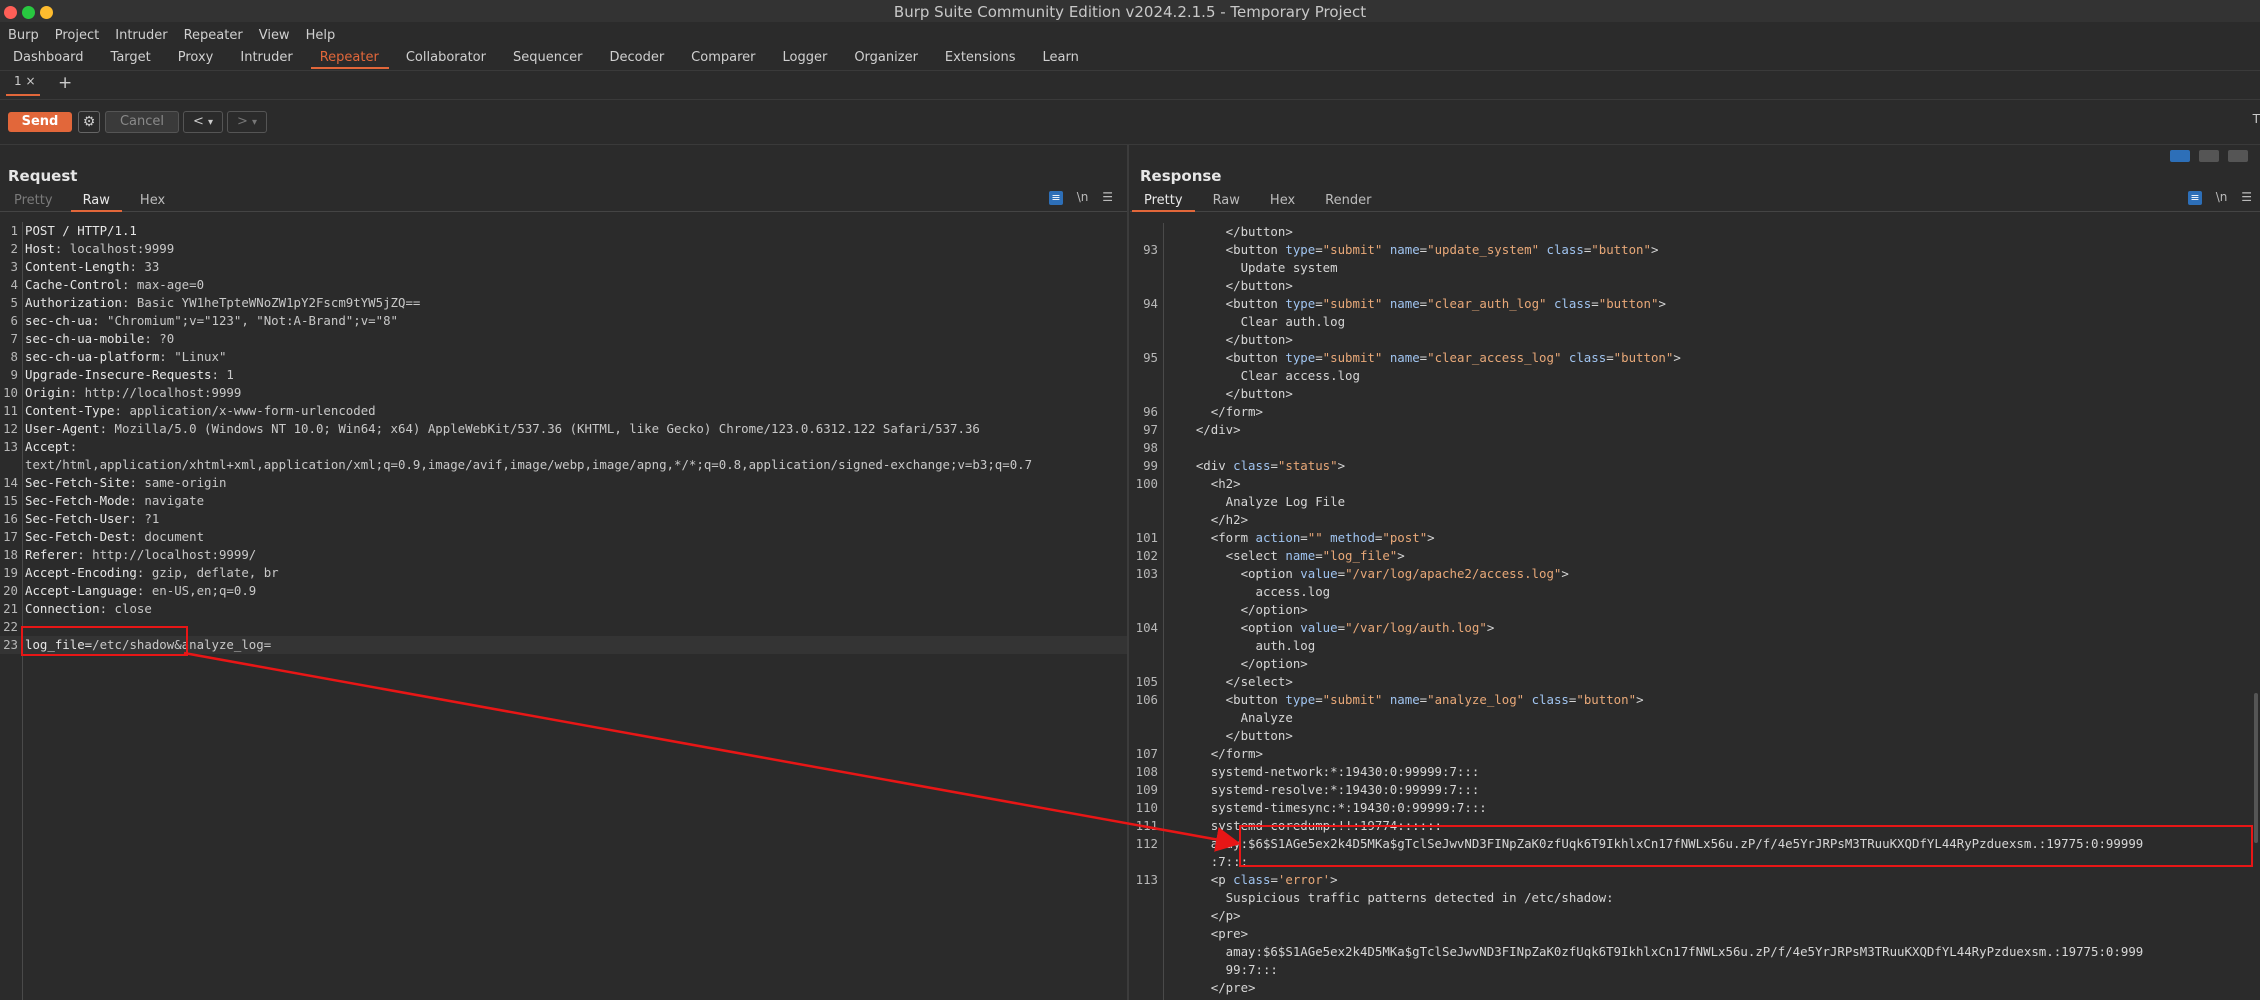 The height and width of the screenshot is (1000, 2260). What do you see at coordinates (266, 57) in the screenshot?
I see `tab-intruder: Intruder` at bounding box center [266, 57].